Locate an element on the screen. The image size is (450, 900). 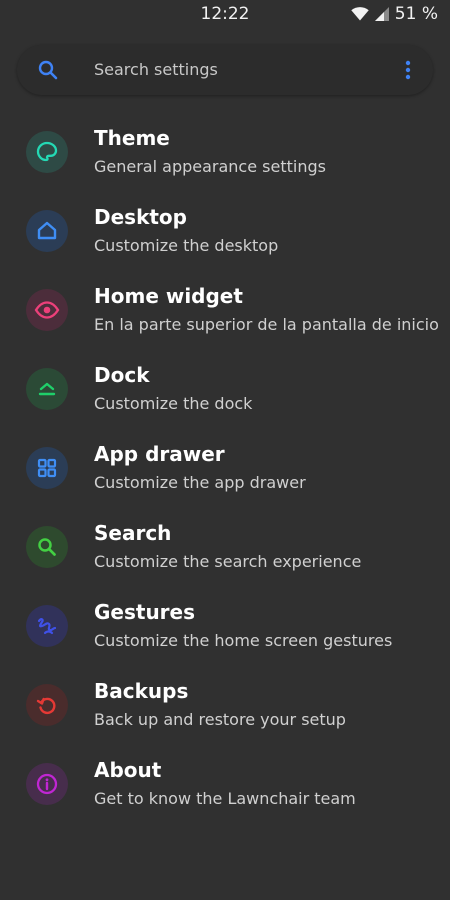
search-bar: Search settings is located at coordinates (225, 70).